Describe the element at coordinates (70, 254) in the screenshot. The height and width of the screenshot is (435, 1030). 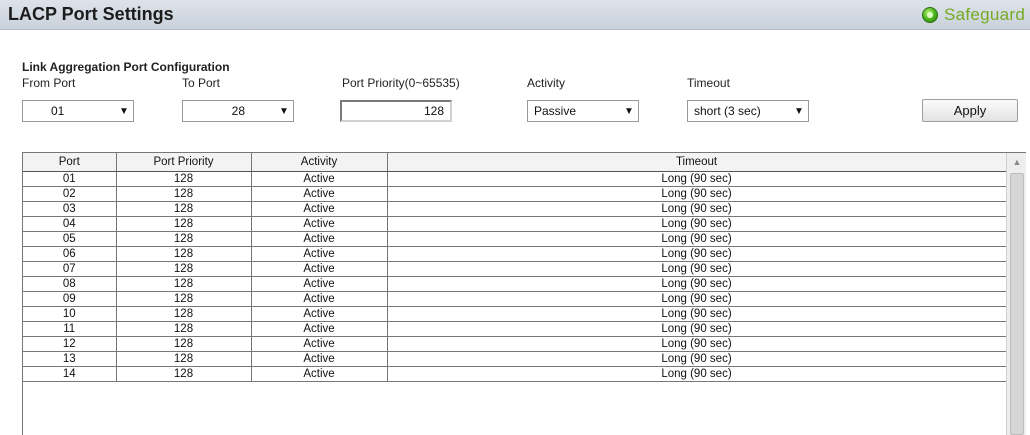
I see `port-cell: 06` at that location.